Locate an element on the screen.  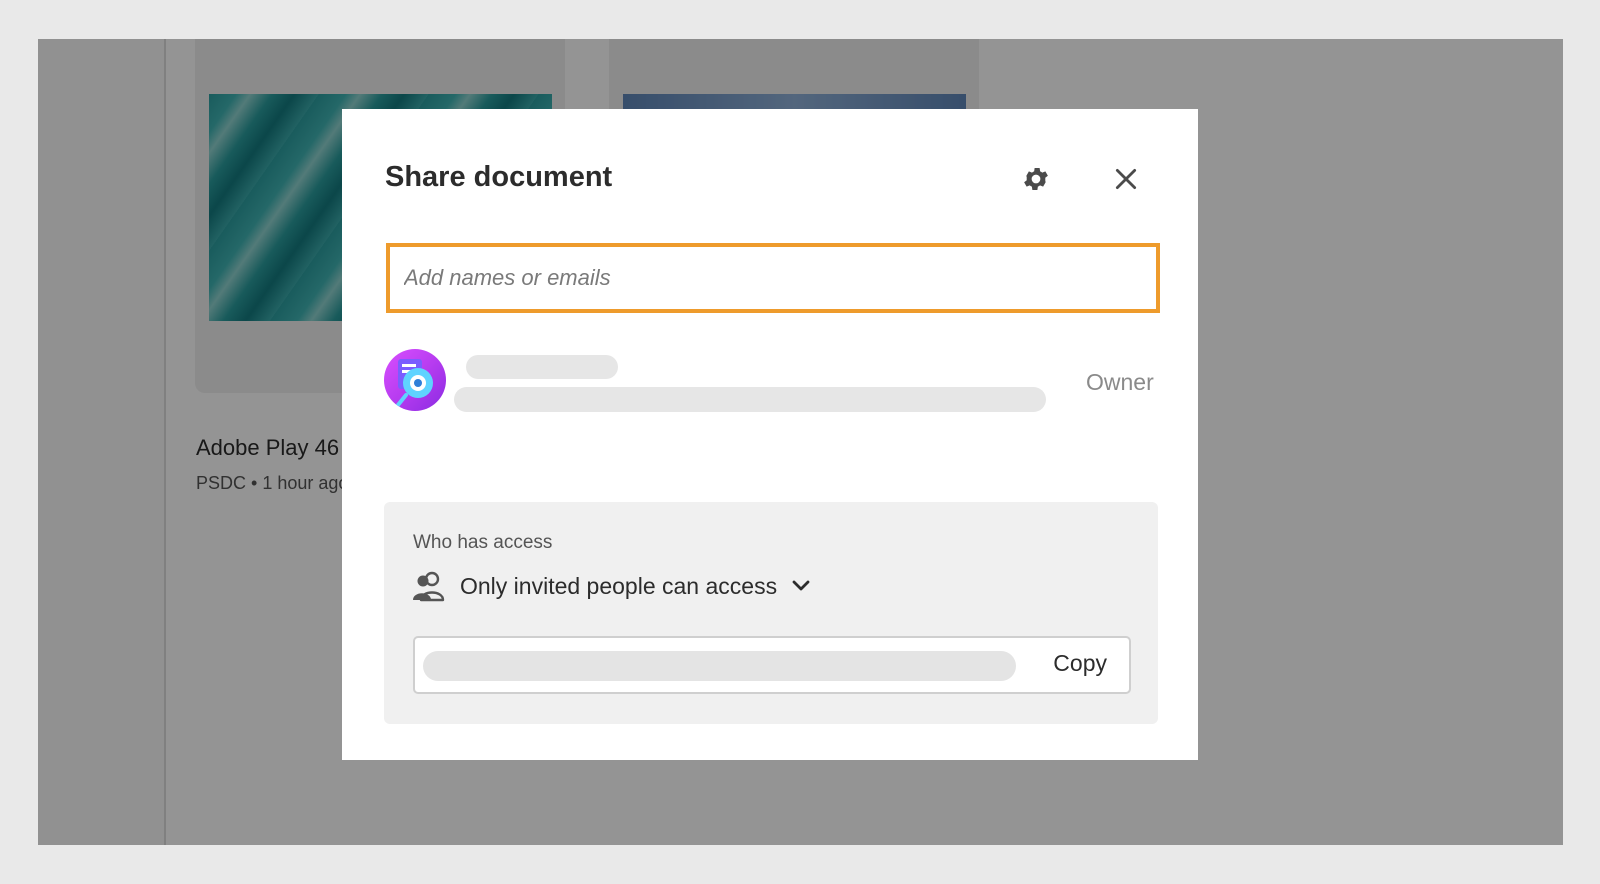
owner-email is located at coordinates (750, 399).